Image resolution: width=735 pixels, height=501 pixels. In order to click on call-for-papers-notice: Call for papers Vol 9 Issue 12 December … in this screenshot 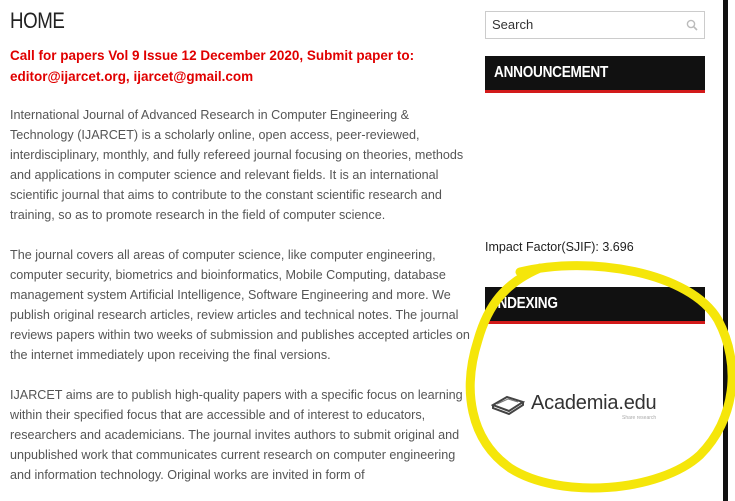, I will do `click(212, 66)`.